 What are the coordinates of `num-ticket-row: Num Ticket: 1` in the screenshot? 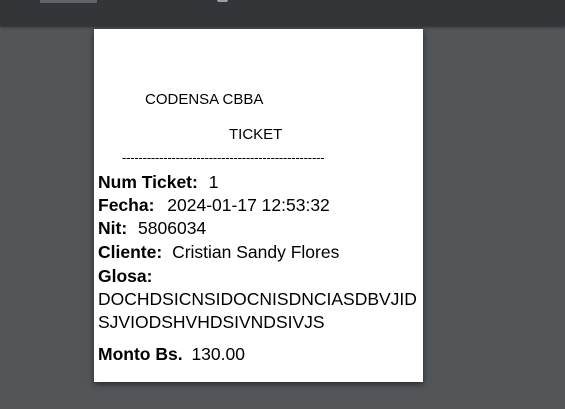 It's located at (158, 182).